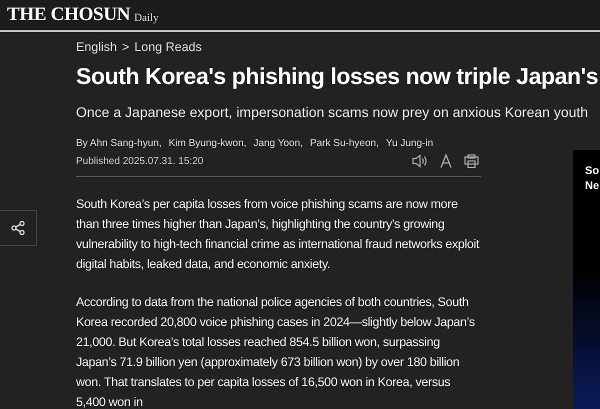 This screenshot has width=600, height=409. What do you see at coordinates (410, 143) in the screenshot?
I see `author-name: Yu Jung-in` at bounding box center [410, 143].